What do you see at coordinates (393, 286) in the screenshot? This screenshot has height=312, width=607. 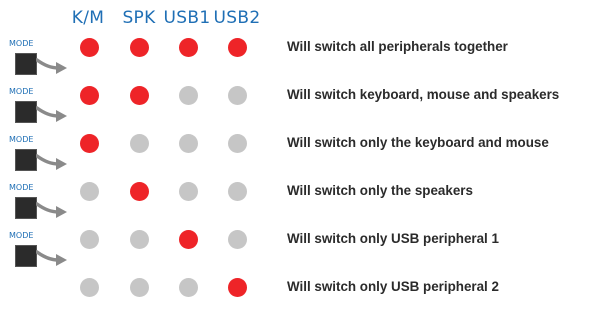 I see `row-description: Will switch only USB peripheral 2` at bounding box center [393, 286].